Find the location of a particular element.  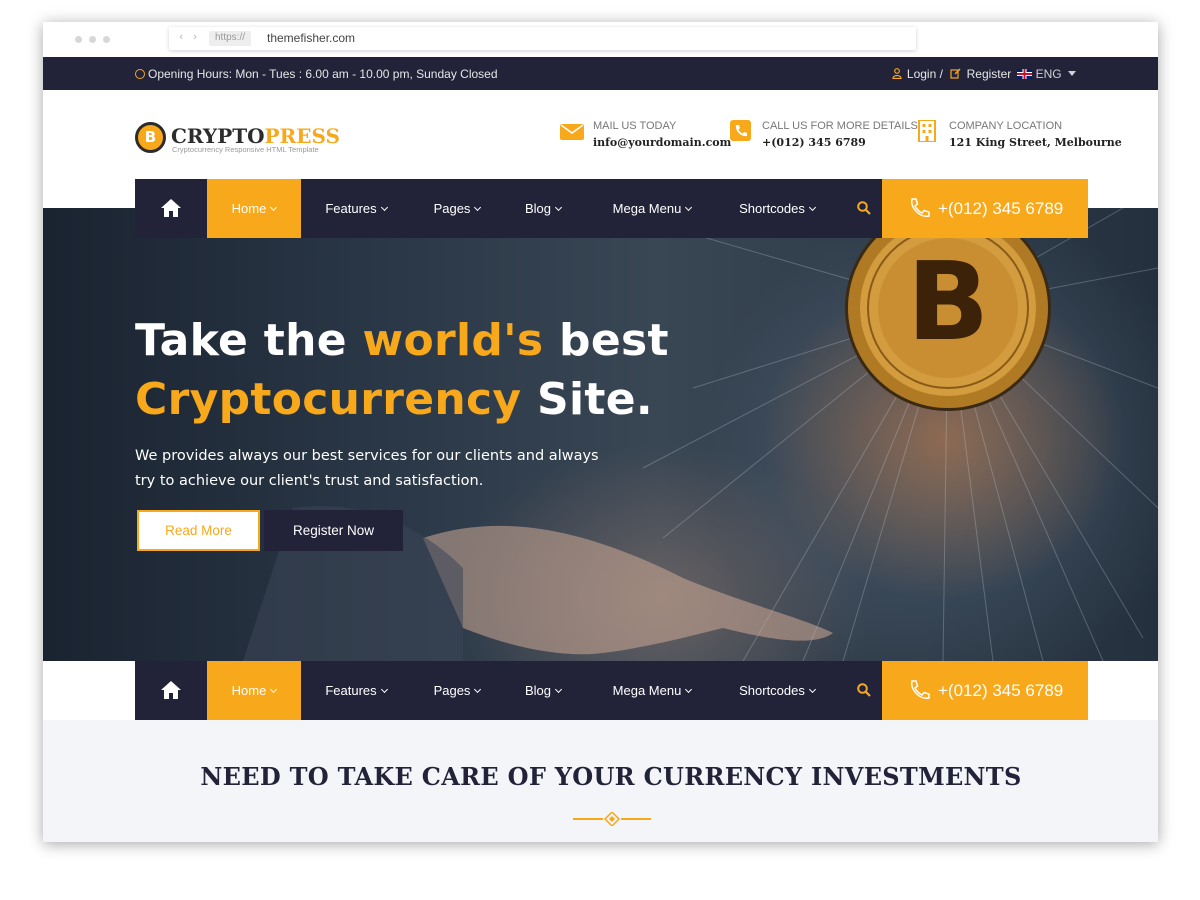

bitcoin-coin-symbol: B is located at coordinates (948, 302).